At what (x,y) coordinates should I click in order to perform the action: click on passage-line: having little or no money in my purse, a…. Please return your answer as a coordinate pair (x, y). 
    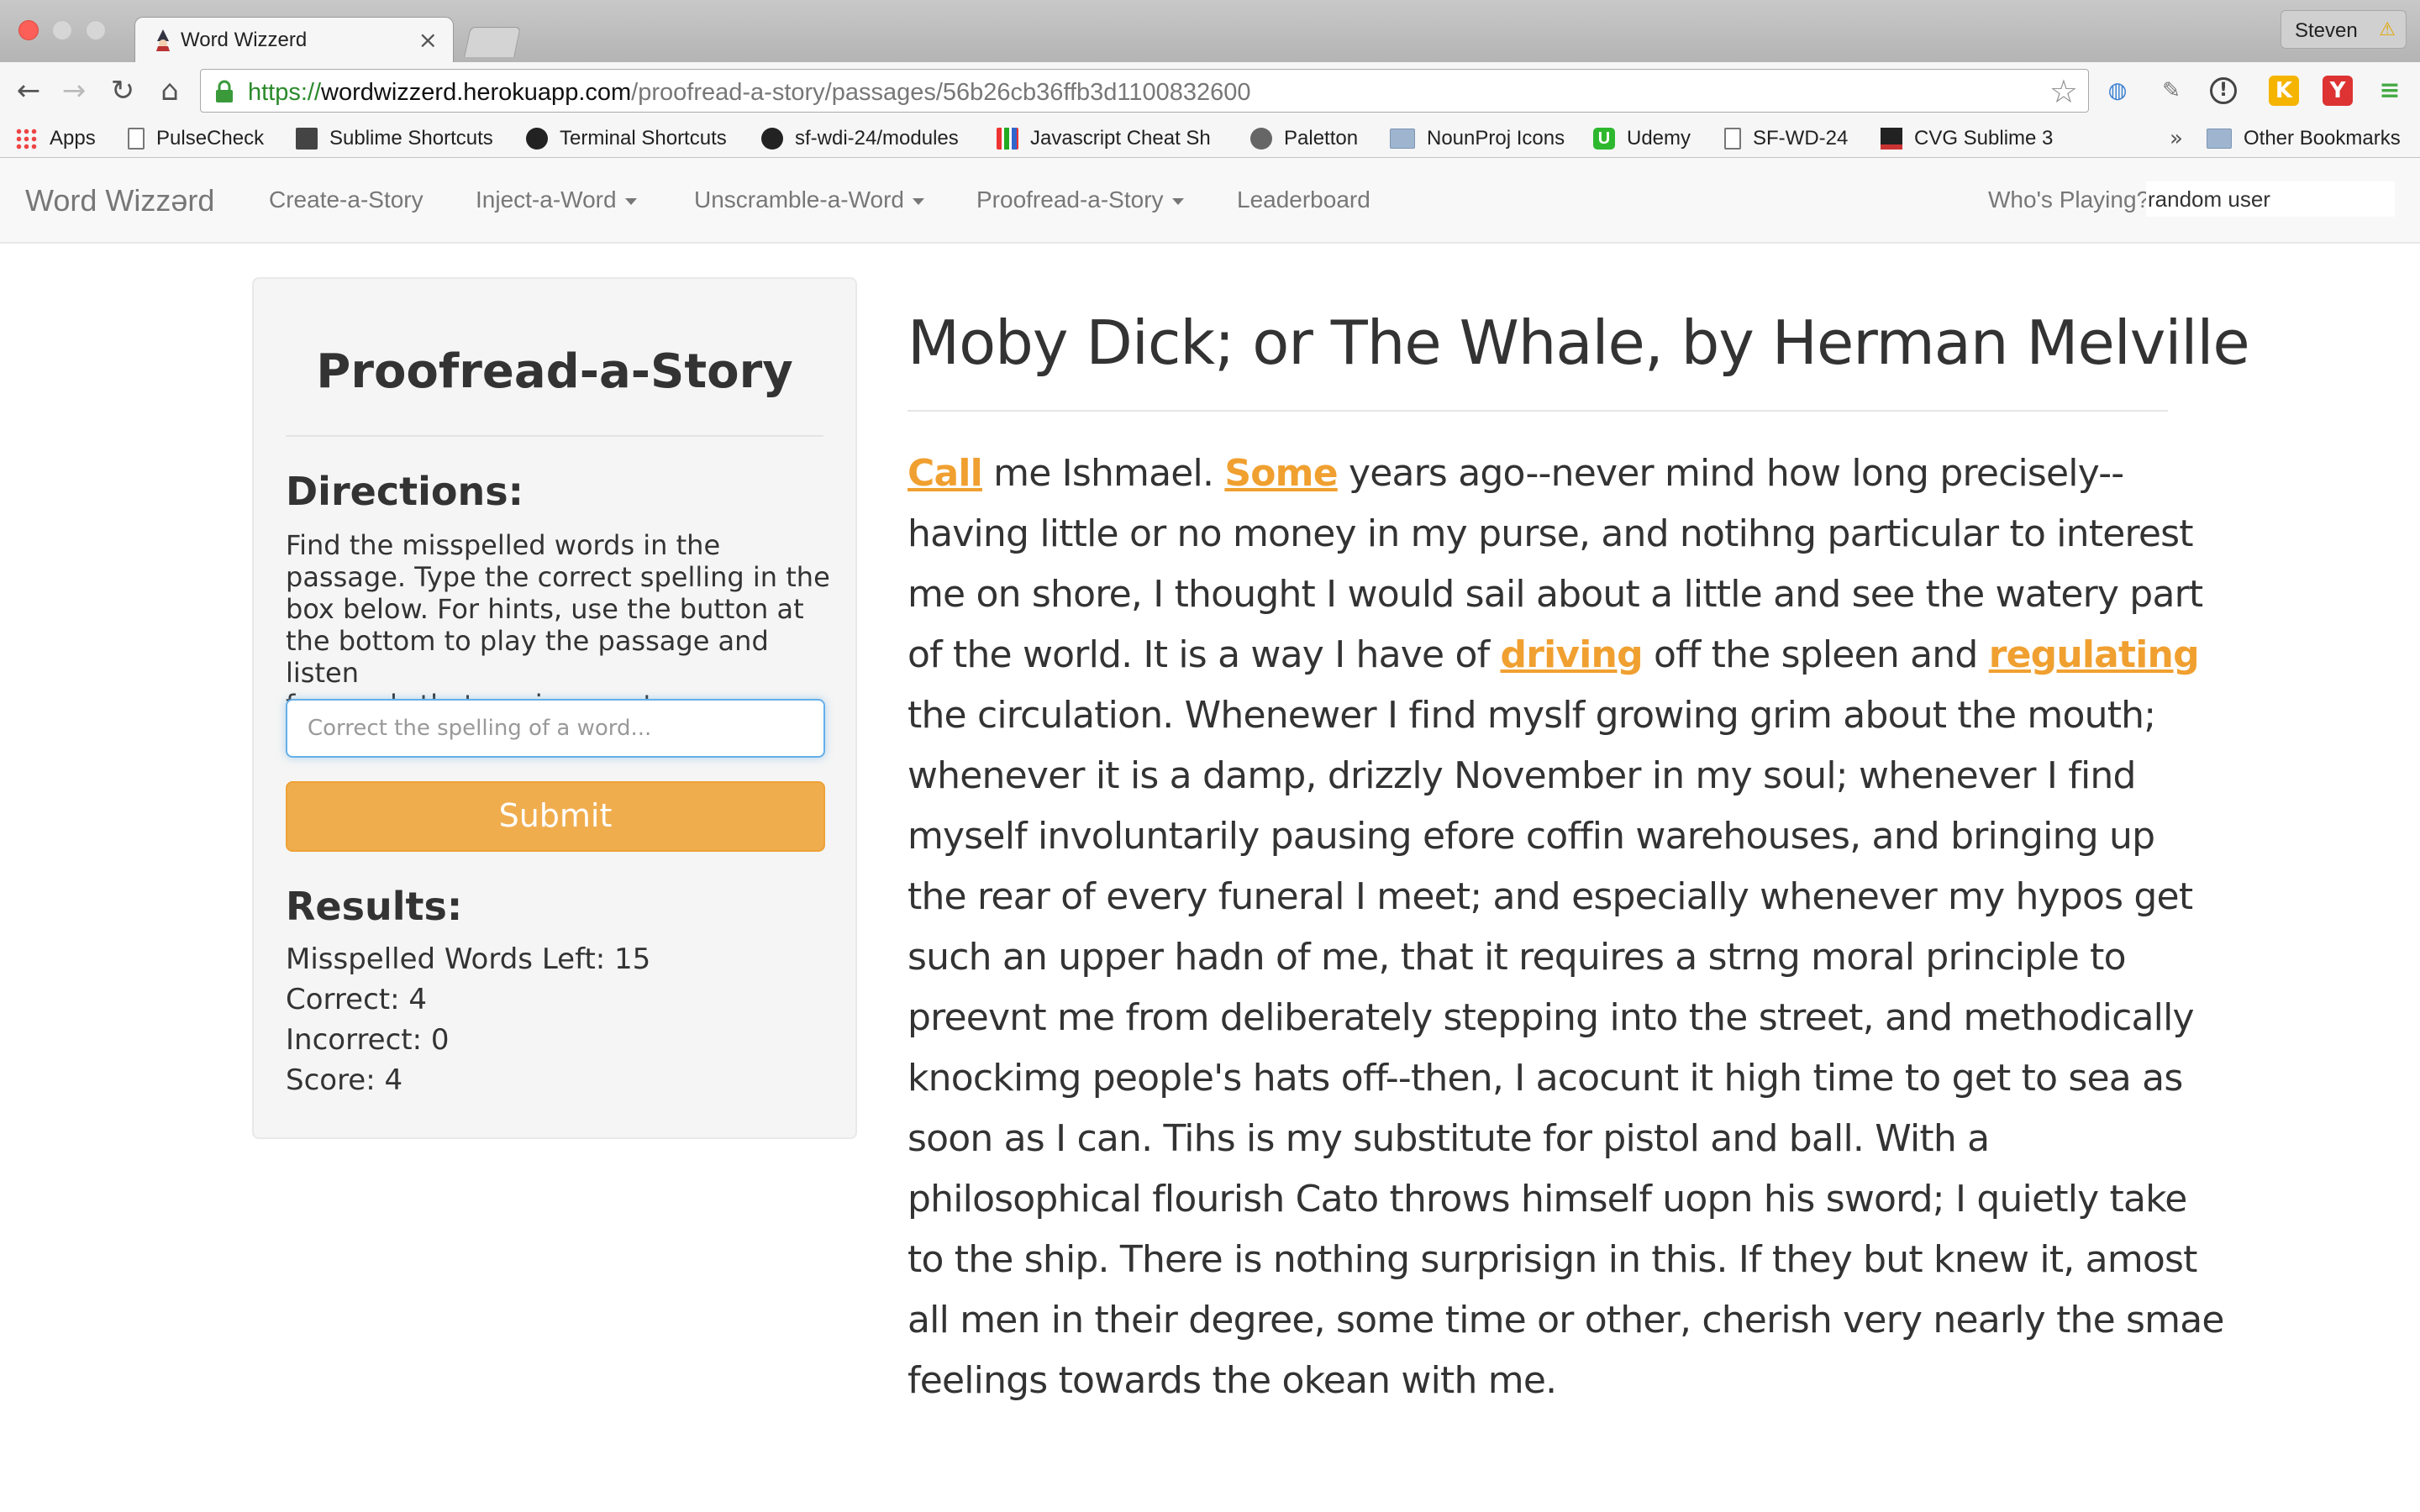
    Looking at the image, I should click on (1550, 533).